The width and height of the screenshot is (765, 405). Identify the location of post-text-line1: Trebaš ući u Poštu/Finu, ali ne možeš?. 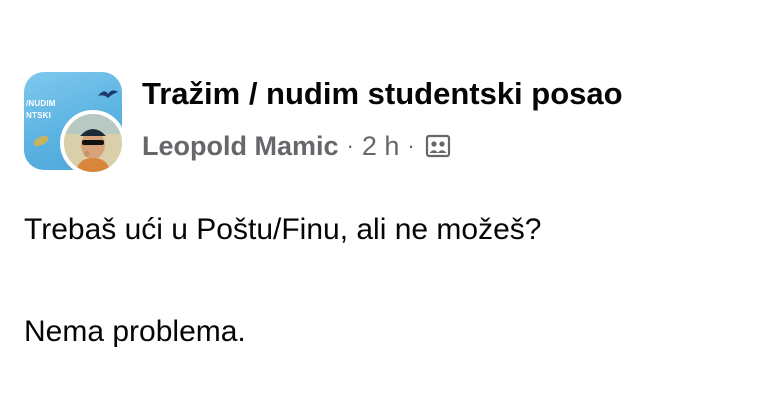
(283, 229).